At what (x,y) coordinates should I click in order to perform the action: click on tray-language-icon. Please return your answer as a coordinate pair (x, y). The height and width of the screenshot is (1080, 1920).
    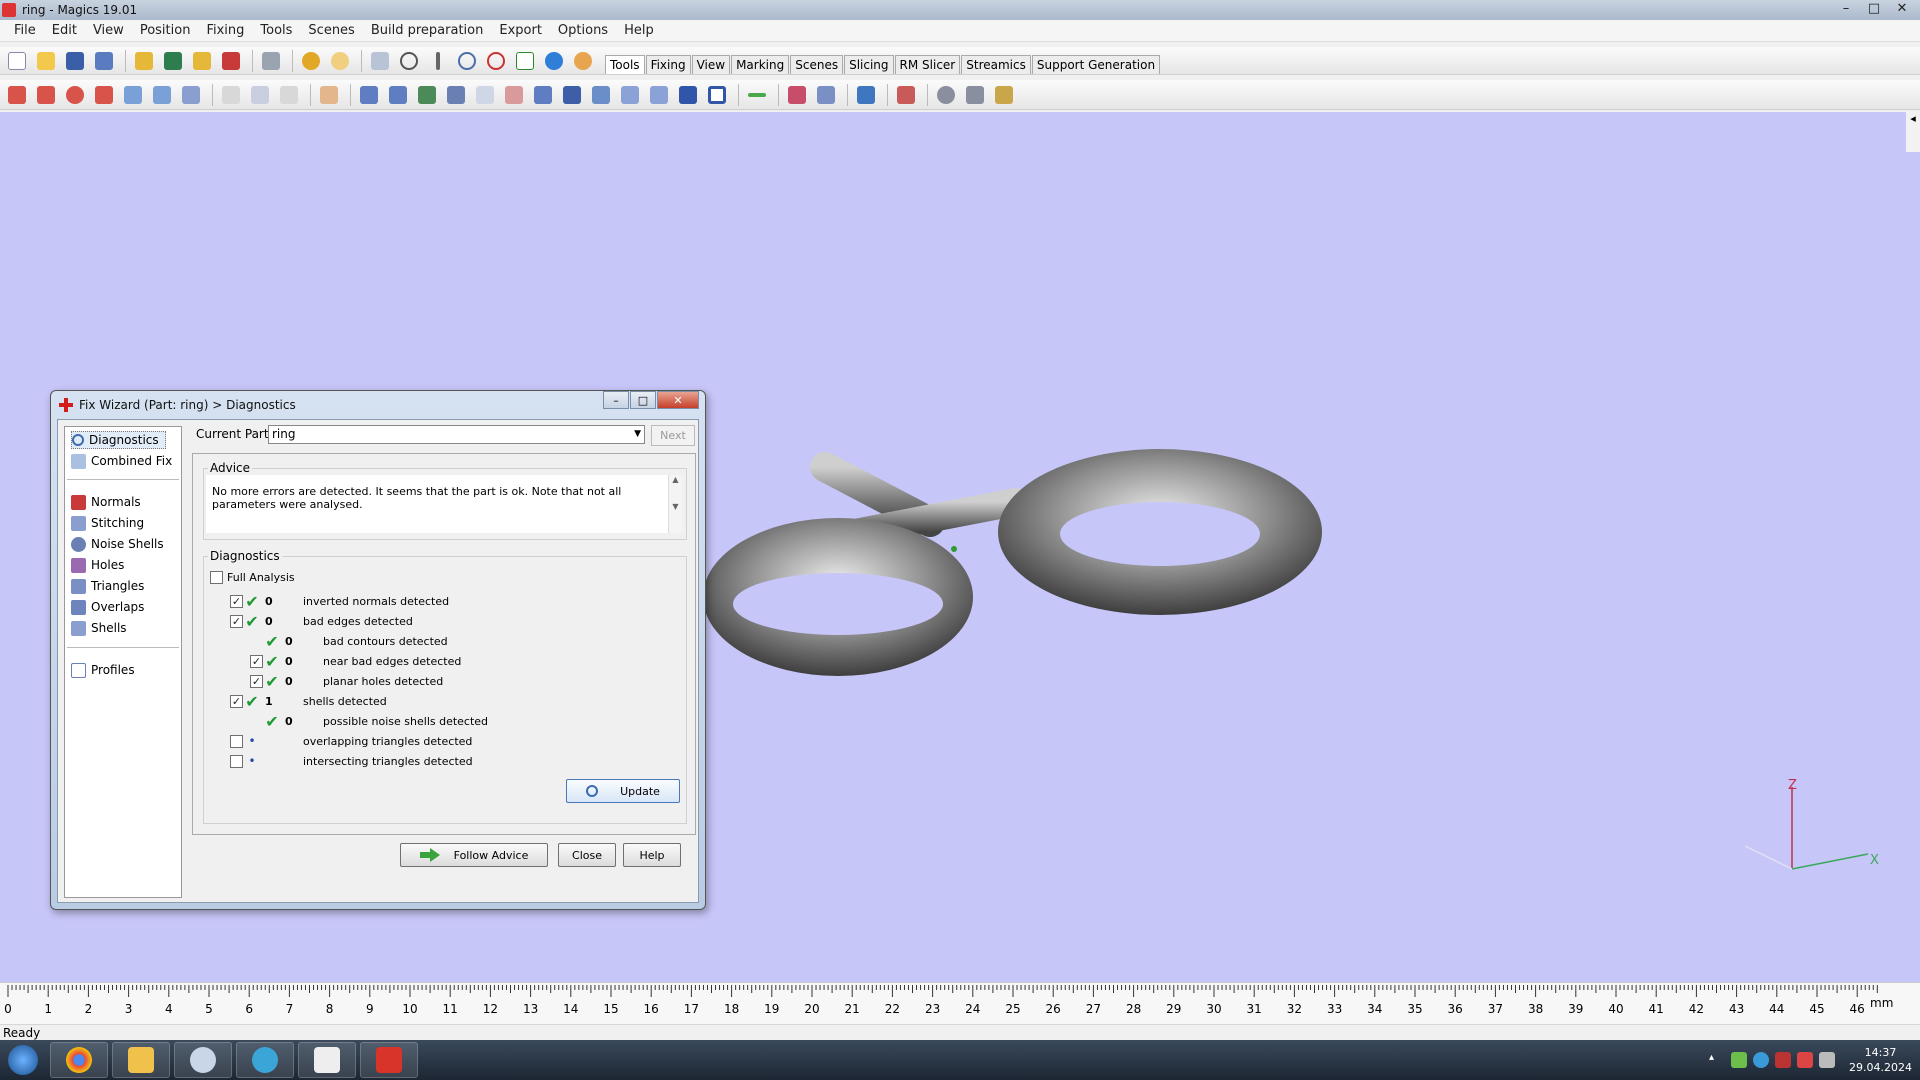
    Looking at the image, I should click on (1783, 1060).